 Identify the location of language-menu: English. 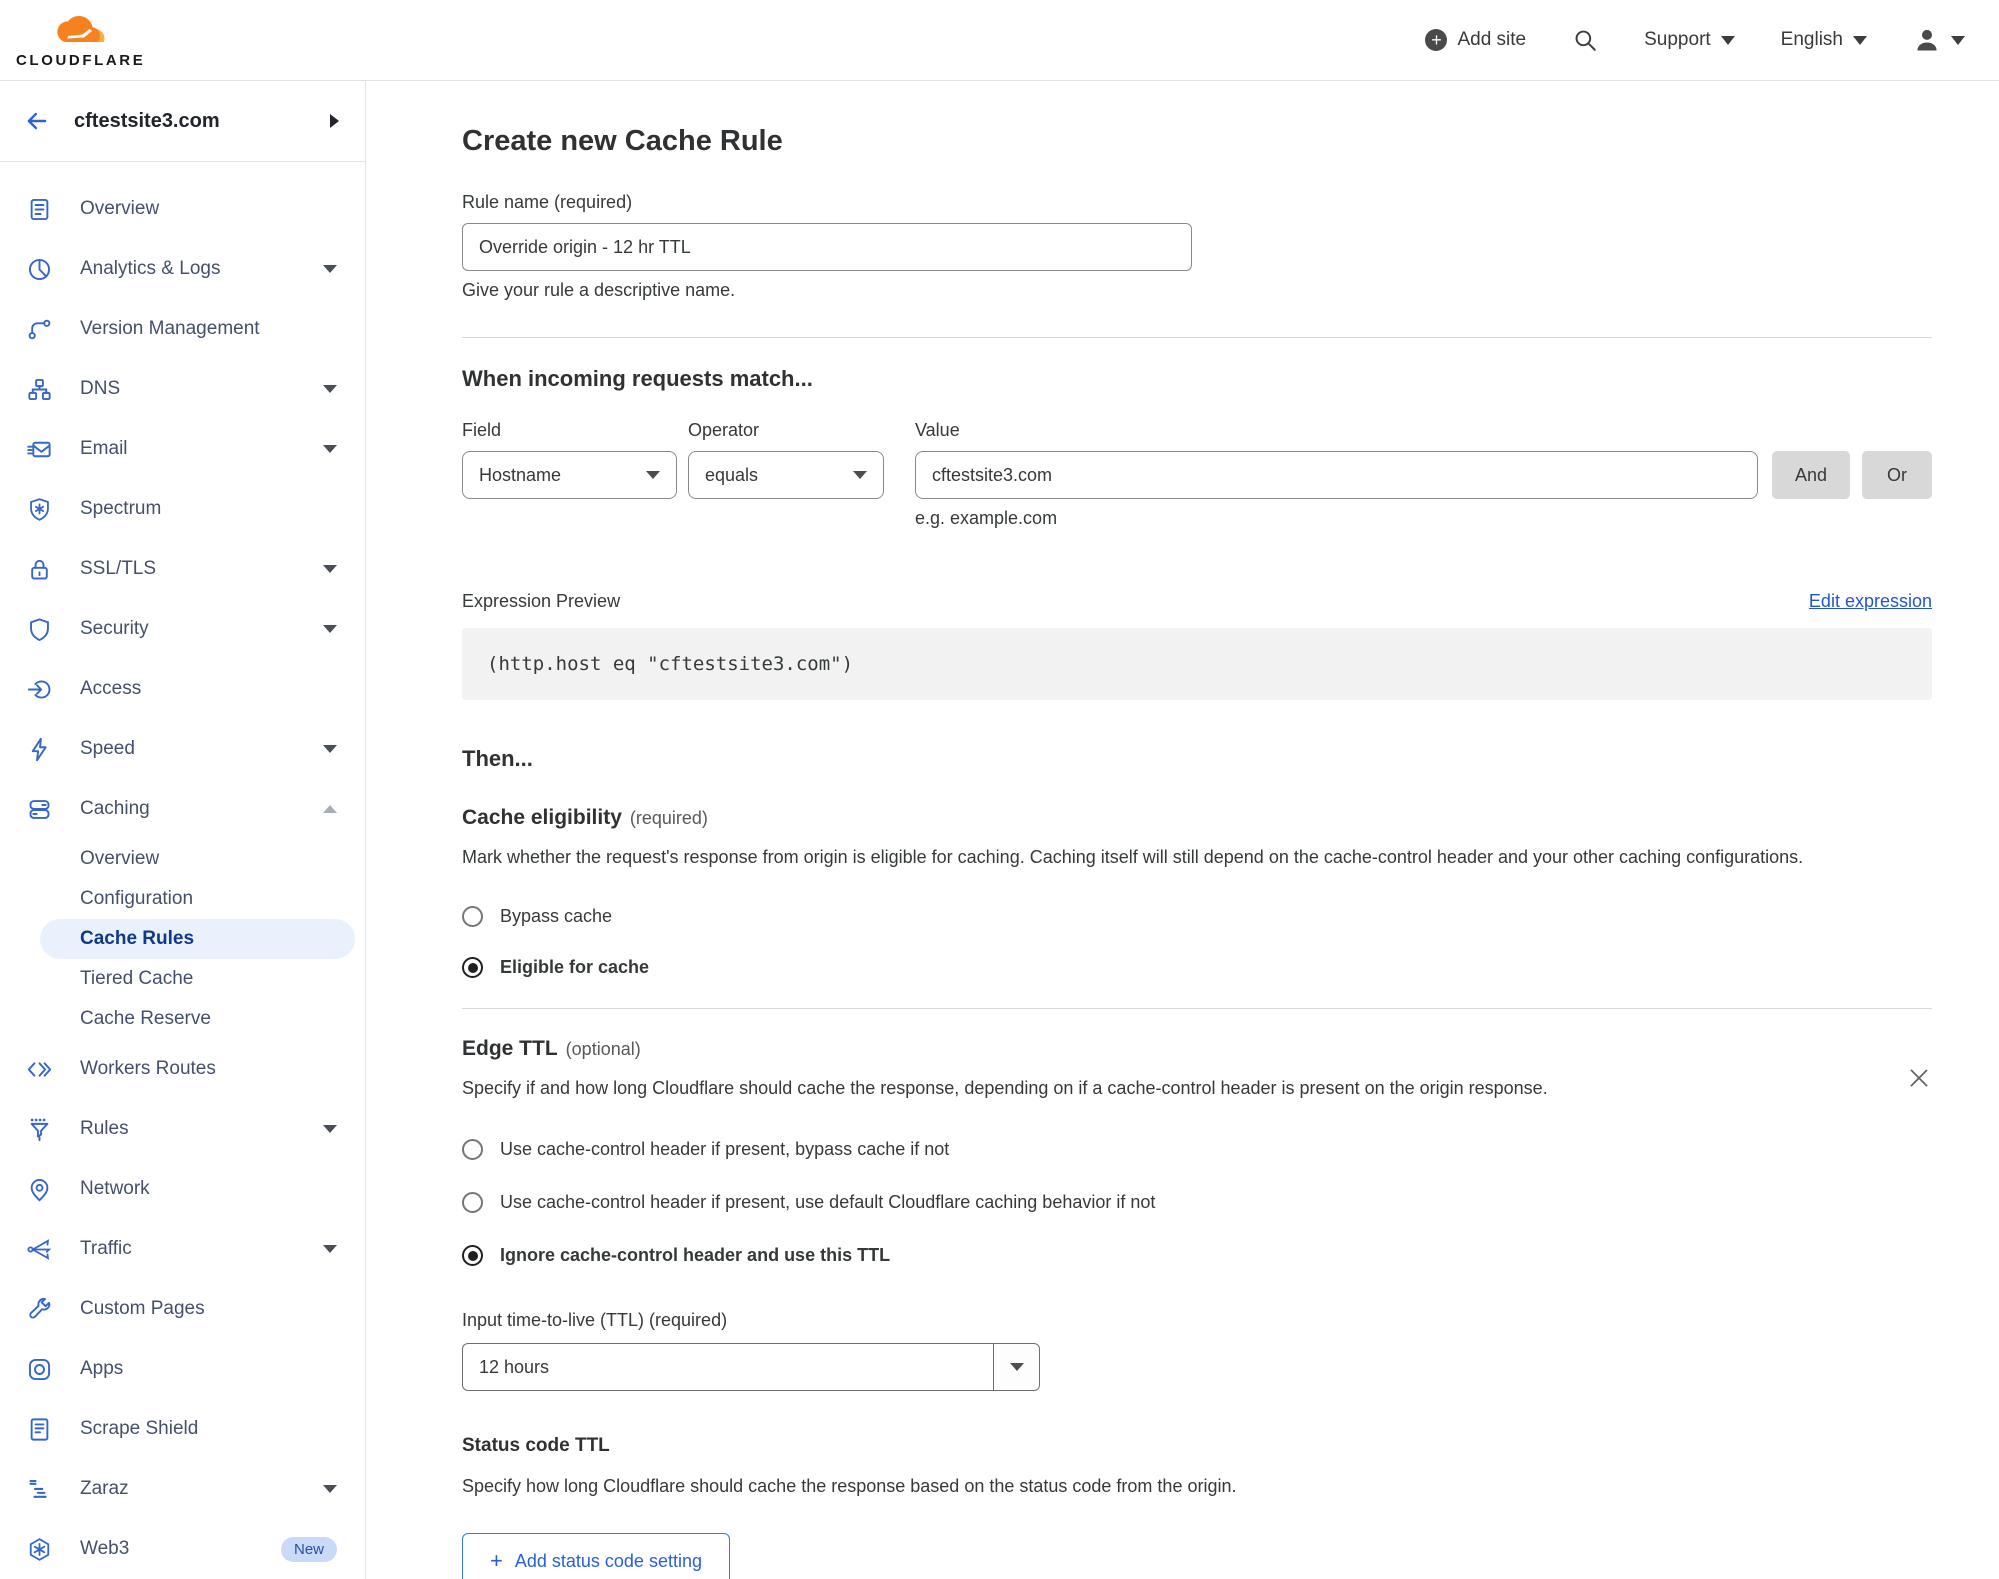
(1824, 40).